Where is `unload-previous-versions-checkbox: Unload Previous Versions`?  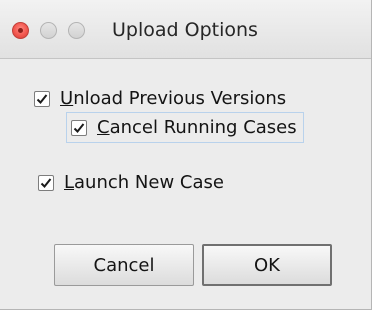
unload-previous-versions-checkbox: Unload Previous Versions is located at coordinates (160, 98).